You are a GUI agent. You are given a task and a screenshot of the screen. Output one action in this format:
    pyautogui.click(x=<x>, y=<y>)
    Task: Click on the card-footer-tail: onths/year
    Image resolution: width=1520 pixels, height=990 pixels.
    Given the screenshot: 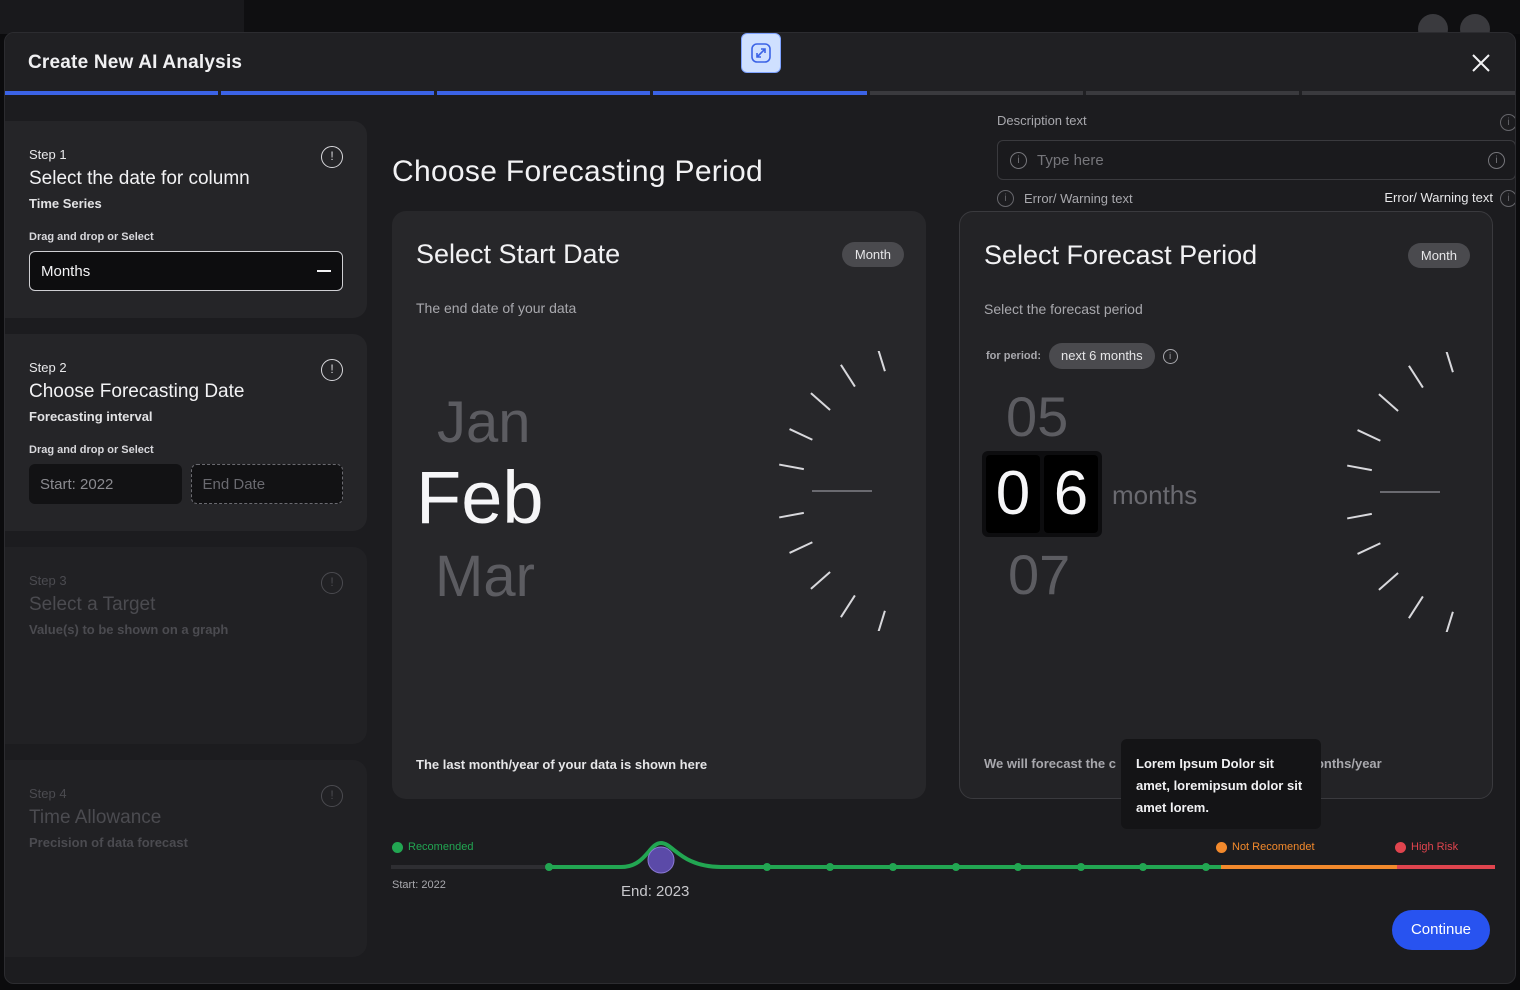 What is the action you would take?
    pyautogui.click(x=1348, y=763)
    